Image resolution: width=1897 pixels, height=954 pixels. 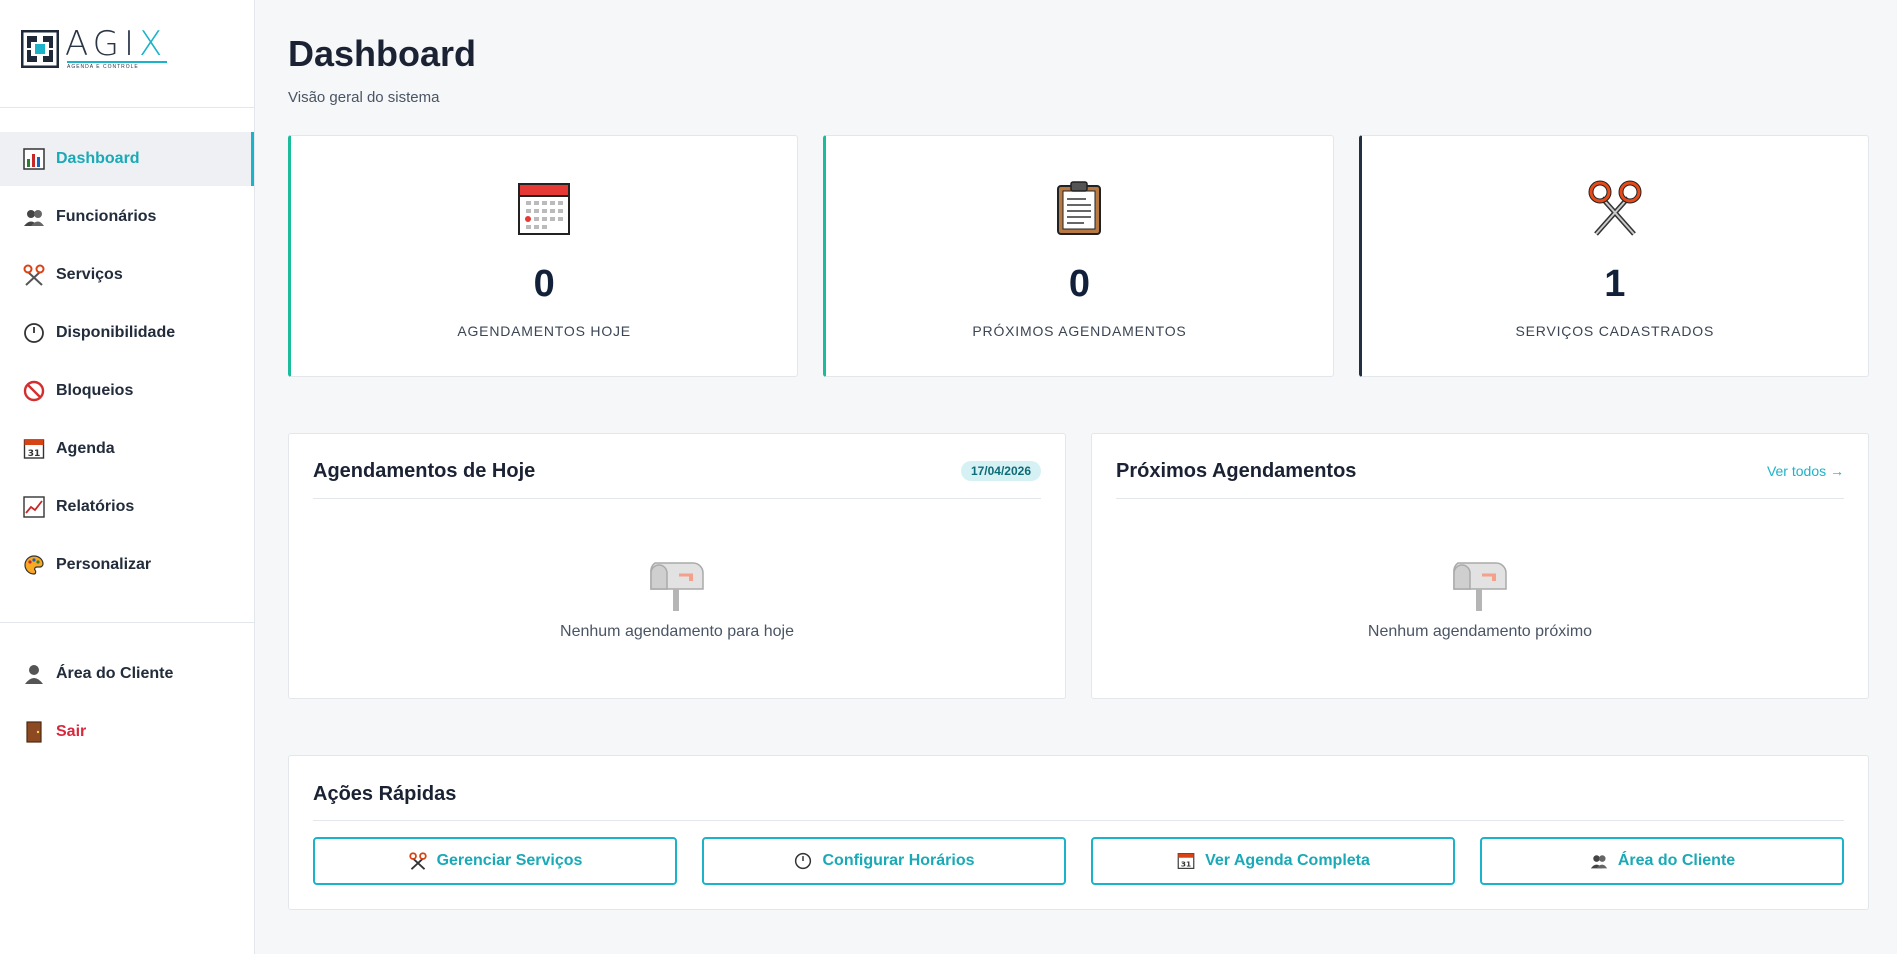 What do you see at coordinates (1480, 631) in the screenshot?
I see `empty-text: Nenhum agendamento próximo` at bounding box center [1480, 631].